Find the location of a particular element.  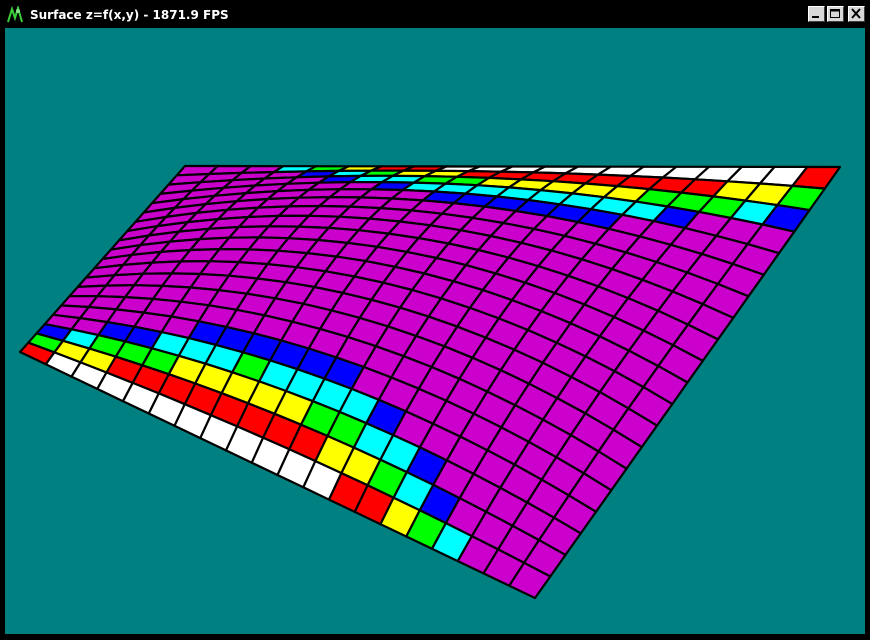

close-icon is located at coordinates (856, 13).